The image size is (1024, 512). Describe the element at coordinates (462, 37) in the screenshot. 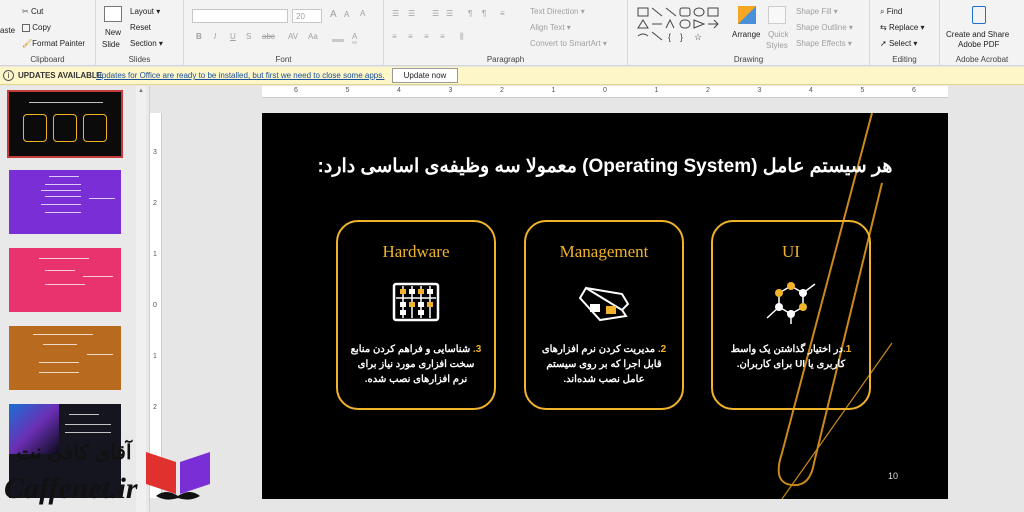

I see `columns-icon: ⫼` at that location.